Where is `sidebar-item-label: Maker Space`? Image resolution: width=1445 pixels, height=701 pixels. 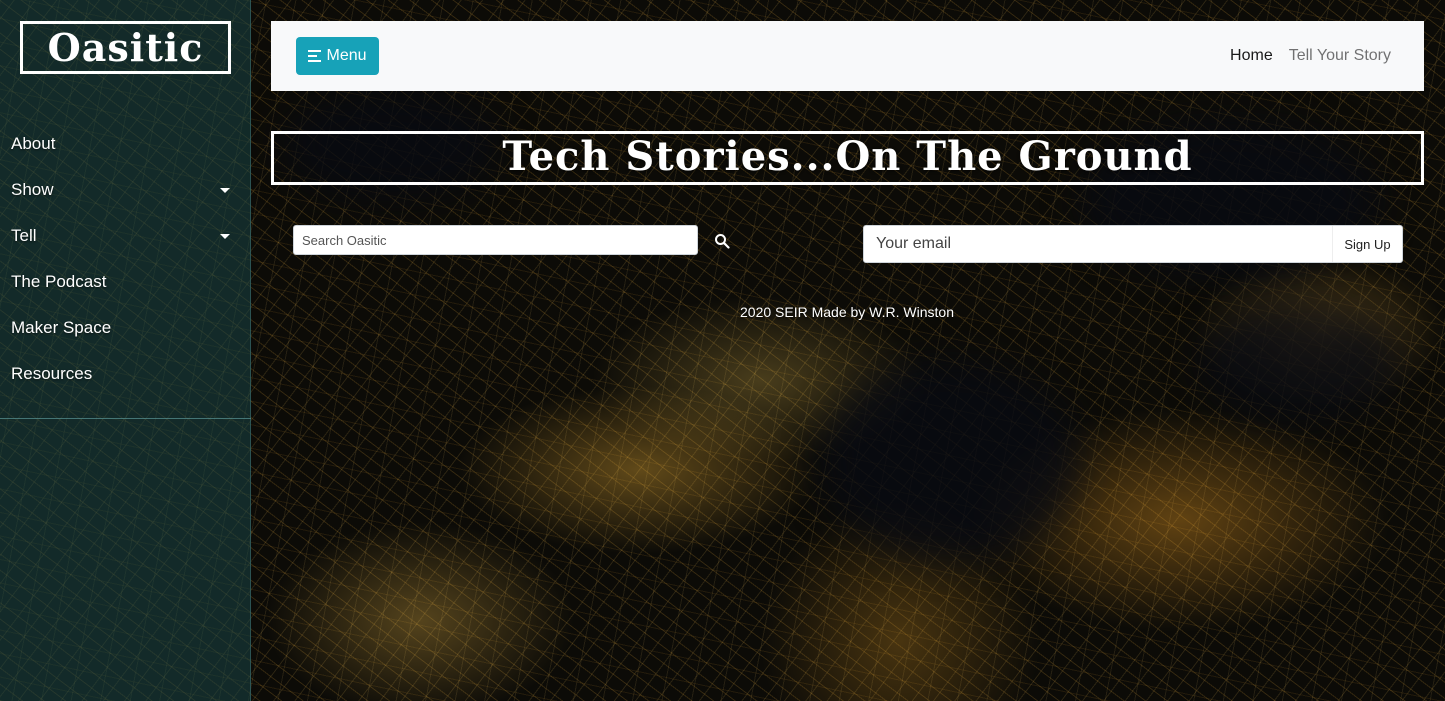
sidebar-item-label: Maker Space is located at coordinates (61, 327).